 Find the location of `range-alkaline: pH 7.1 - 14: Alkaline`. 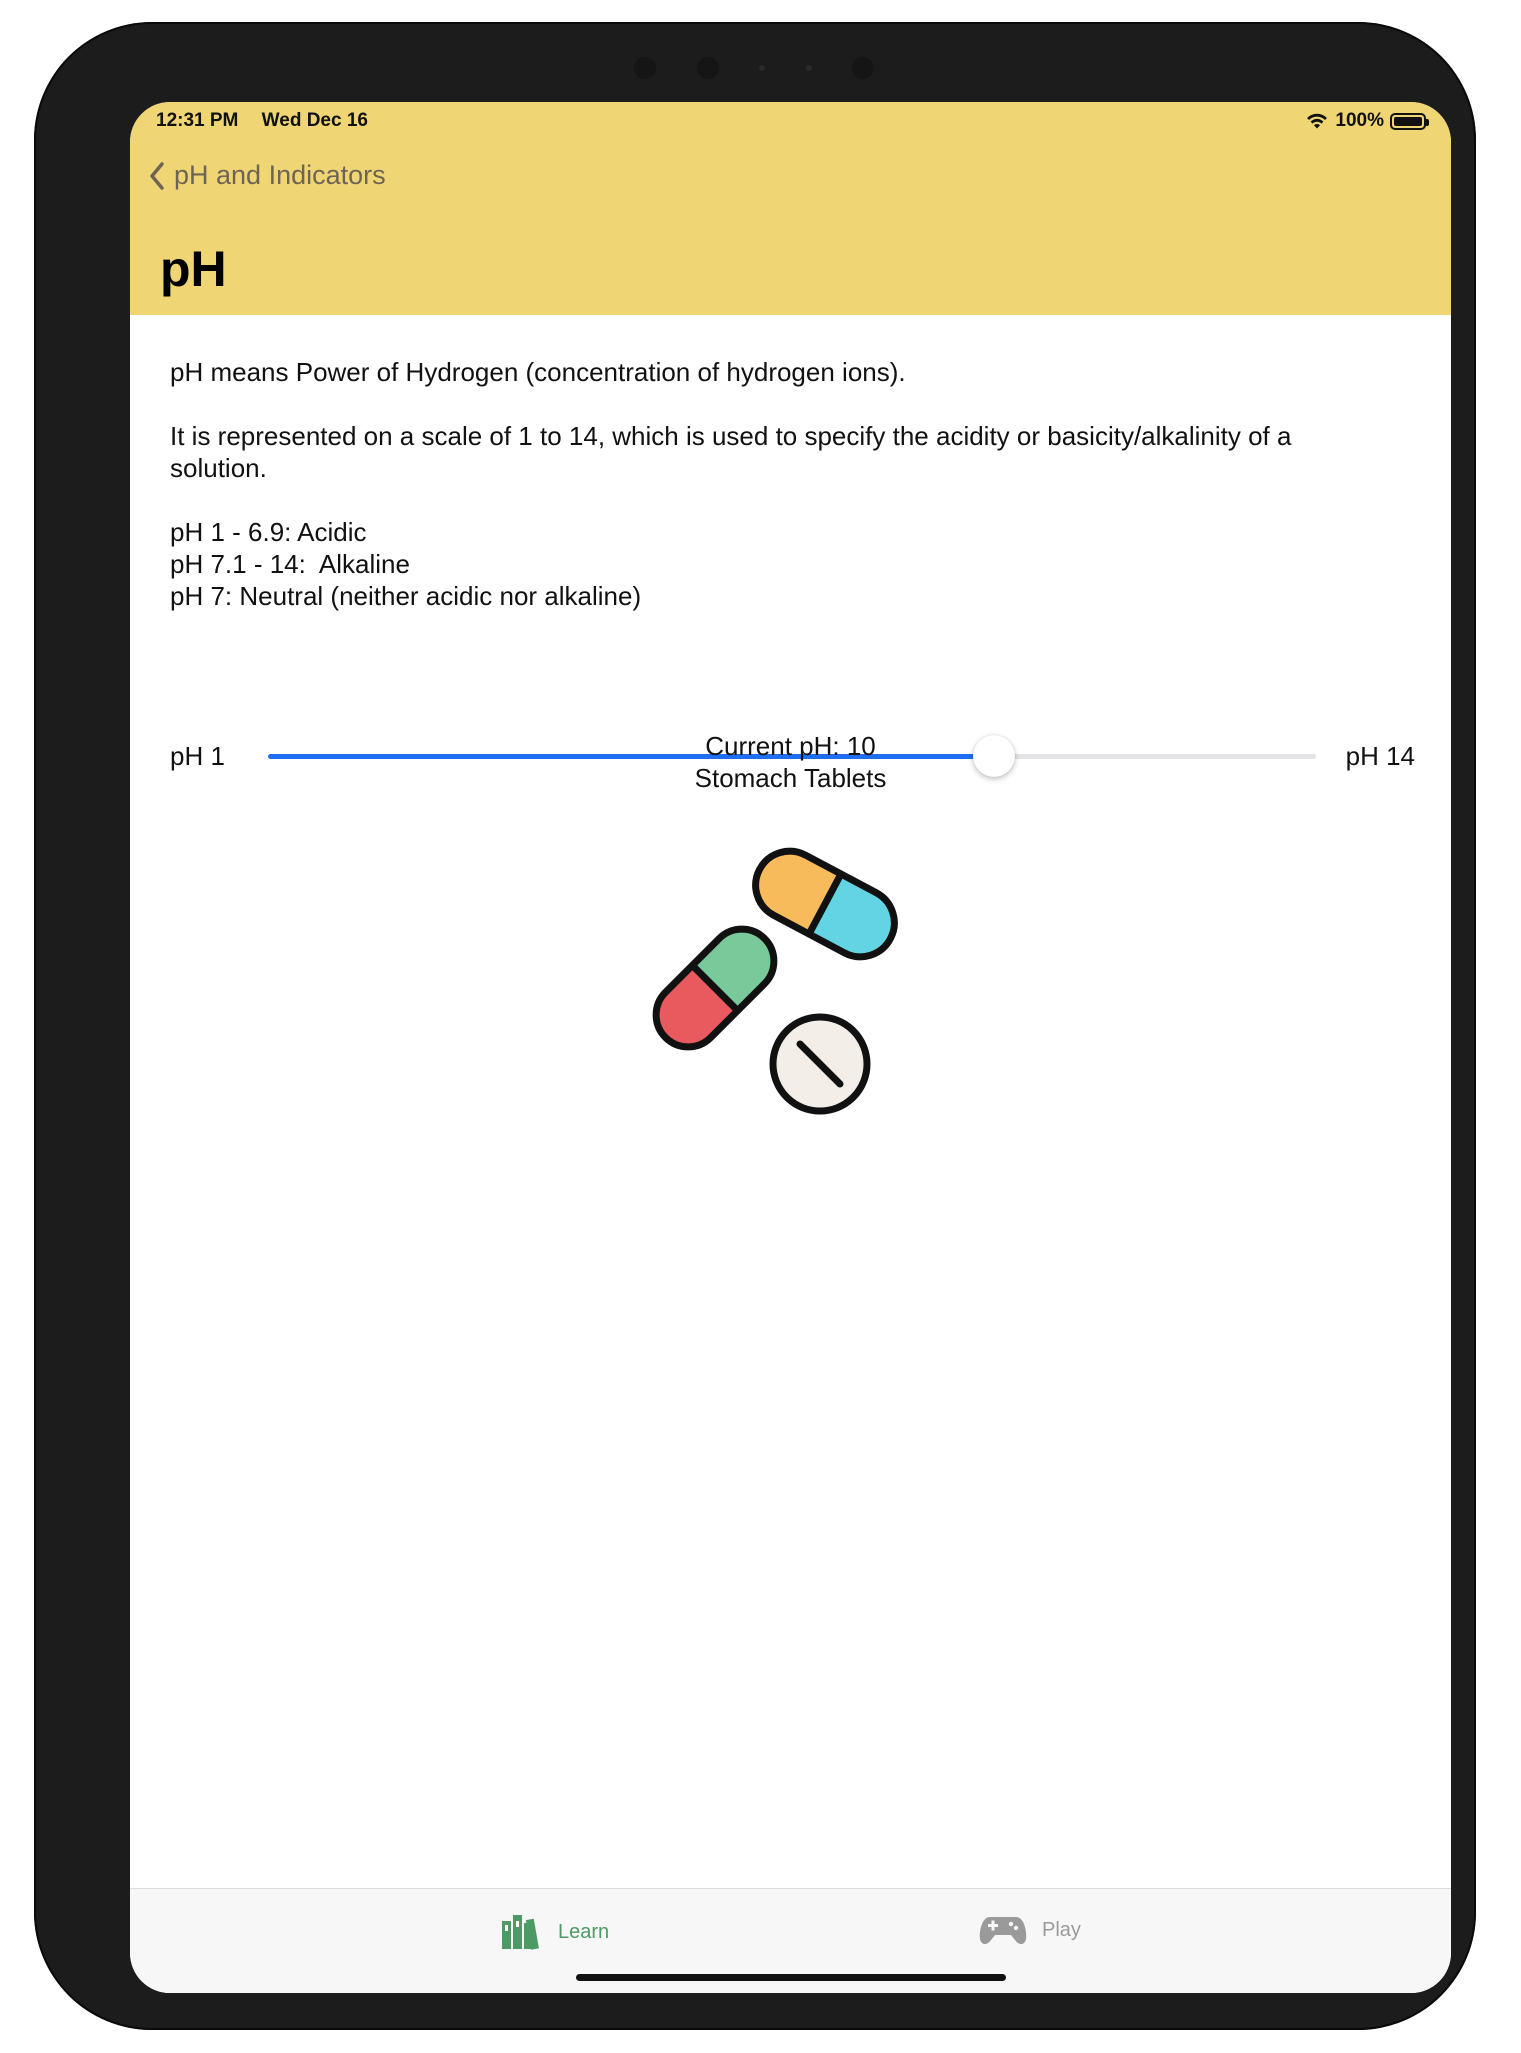

range-alkaline: pH 7.1 - 14: Alkaline is located at coordinates (290, 564).